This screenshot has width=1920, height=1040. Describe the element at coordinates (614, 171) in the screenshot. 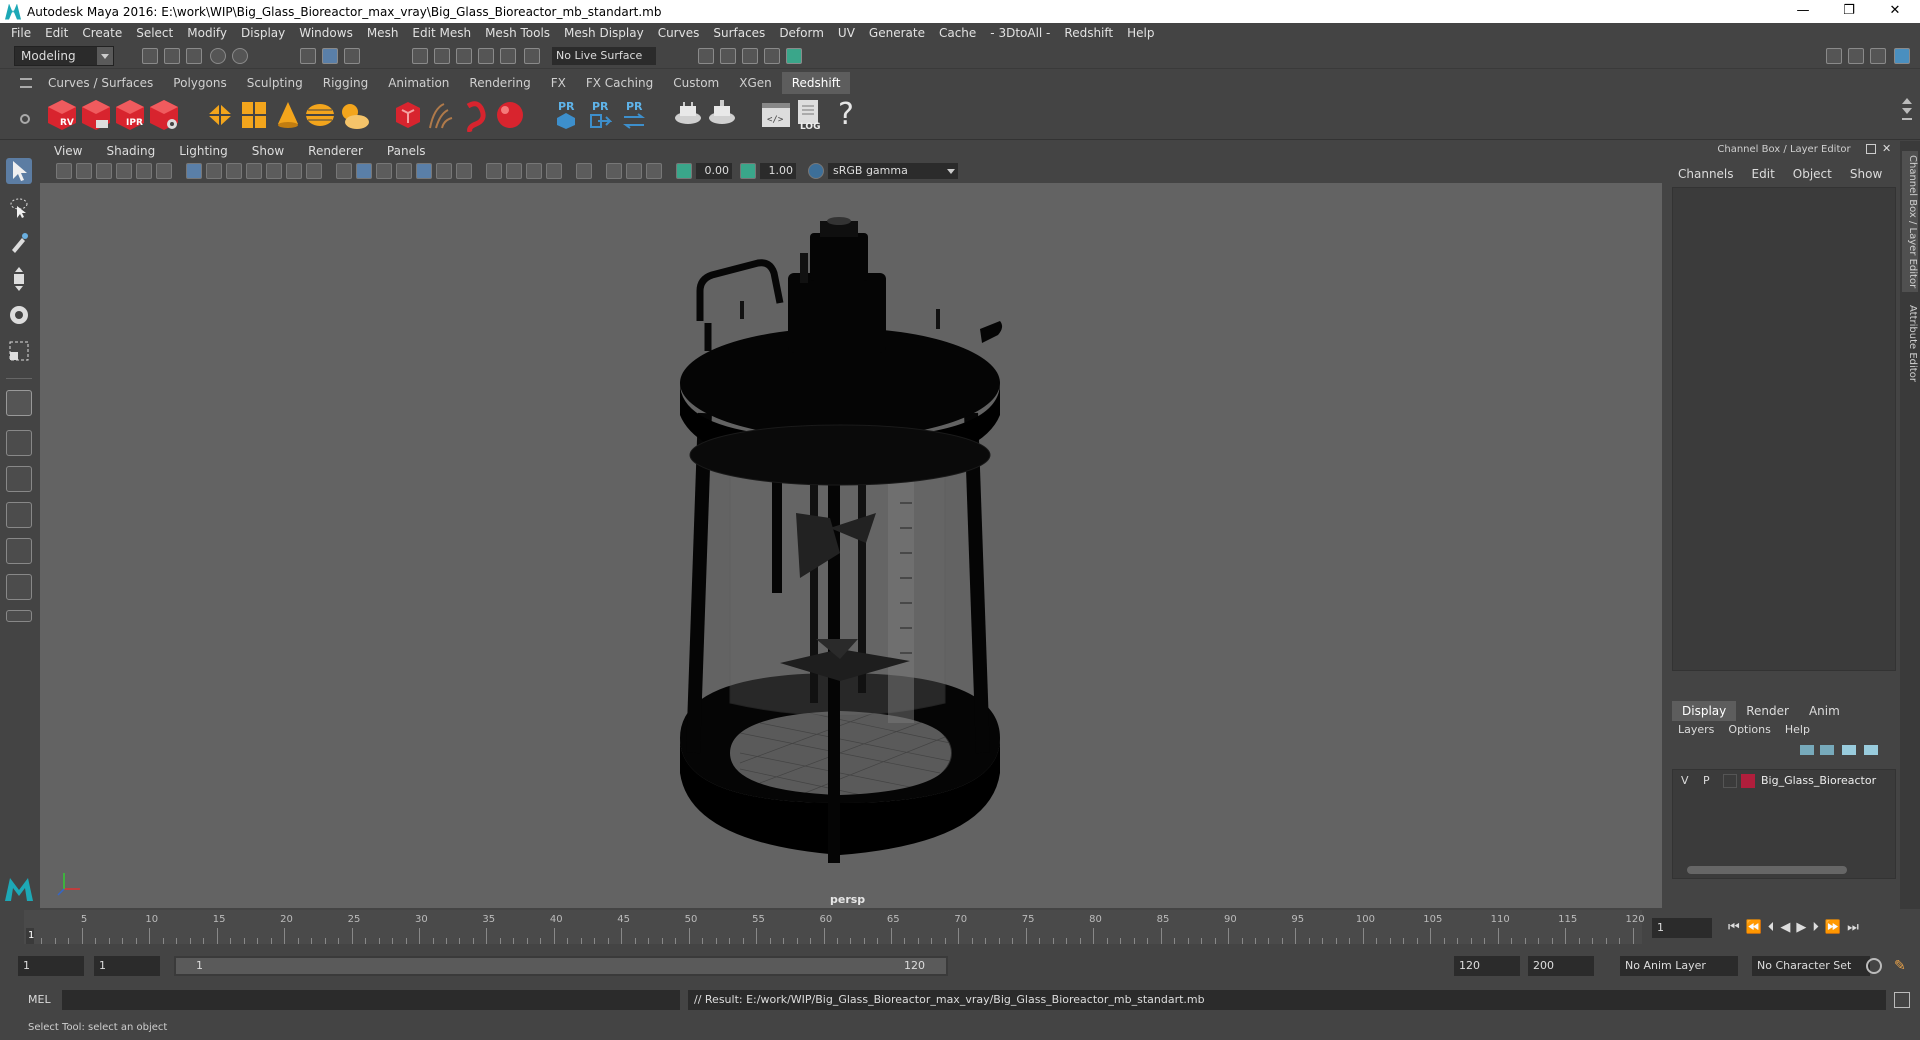

I see `xray-icon` at that location.